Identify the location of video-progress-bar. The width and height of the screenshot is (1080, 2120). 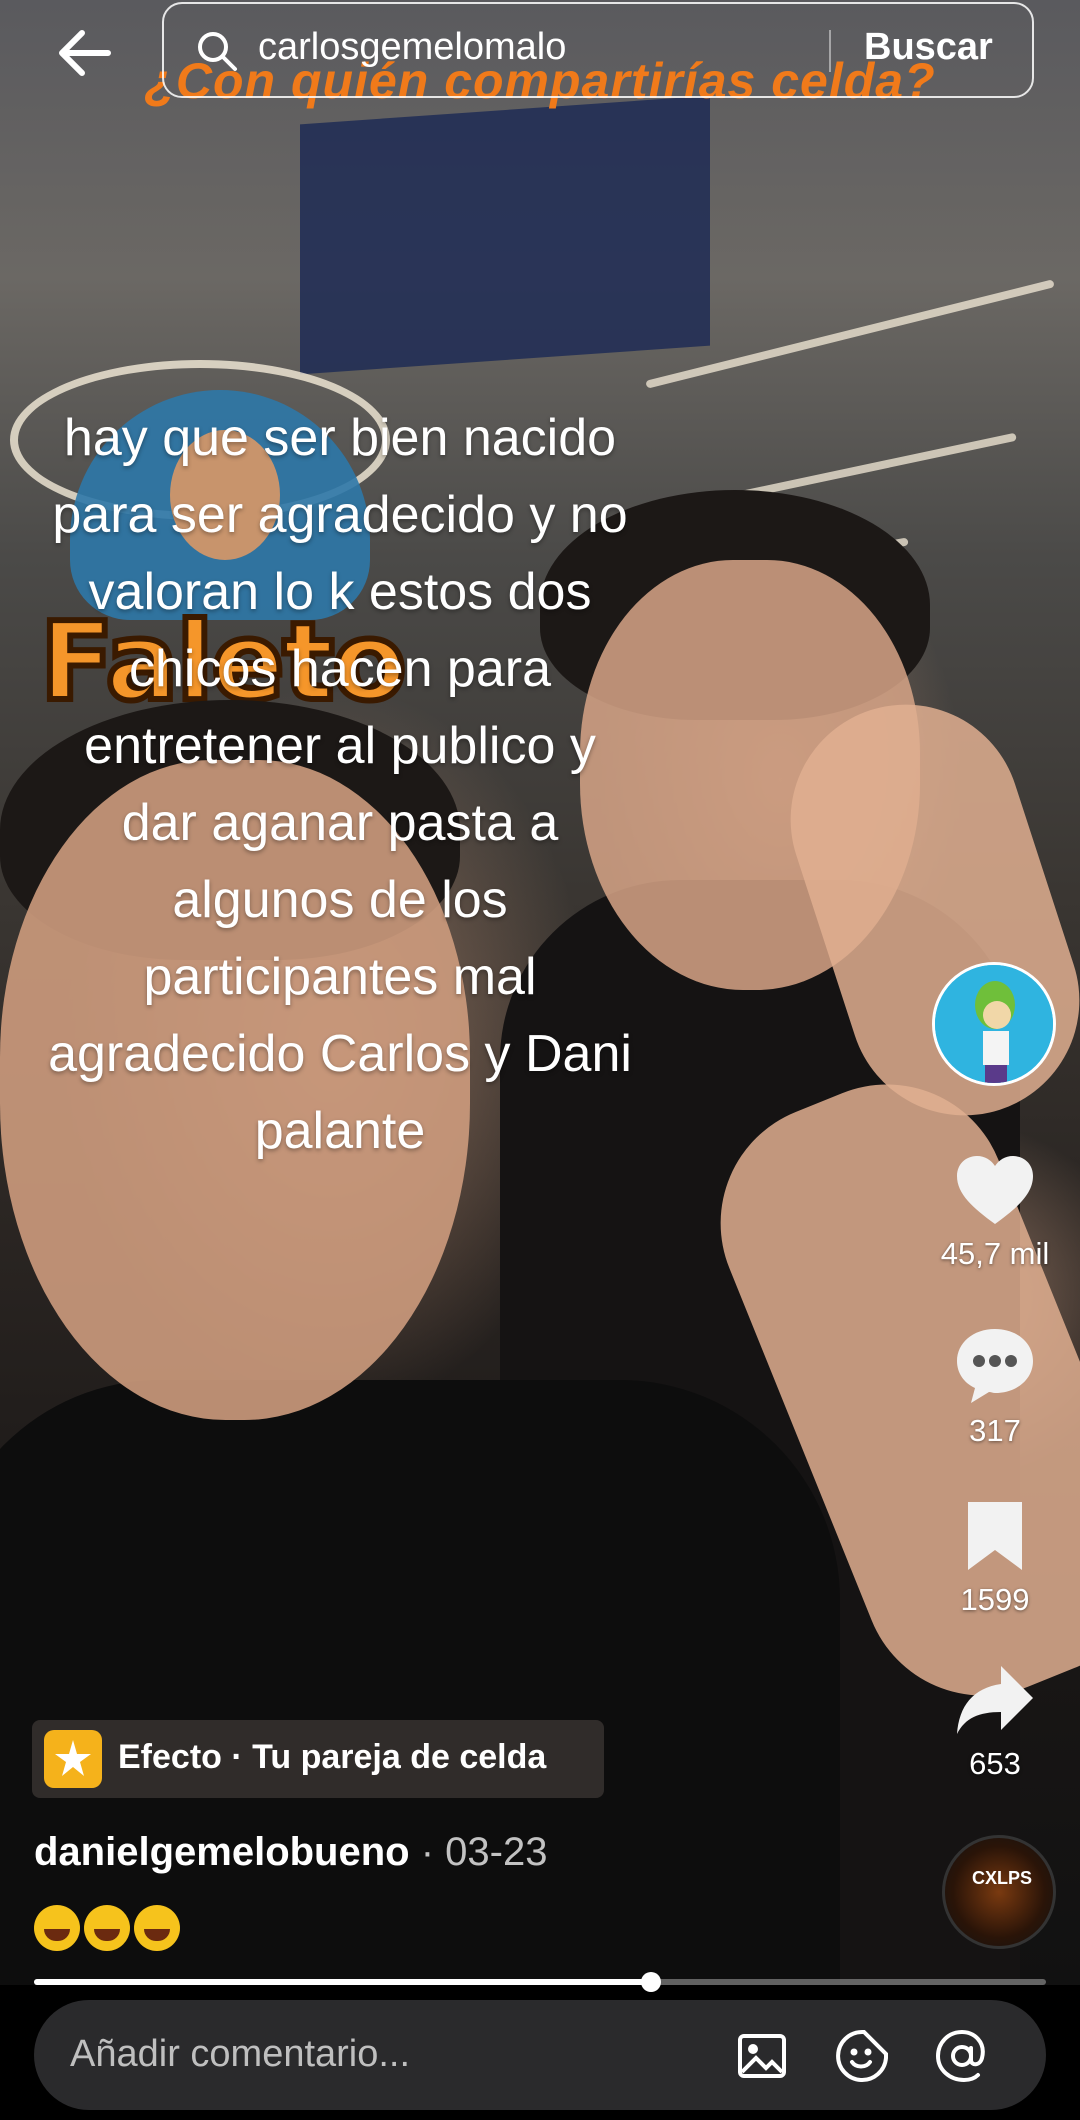
(540, 1982).